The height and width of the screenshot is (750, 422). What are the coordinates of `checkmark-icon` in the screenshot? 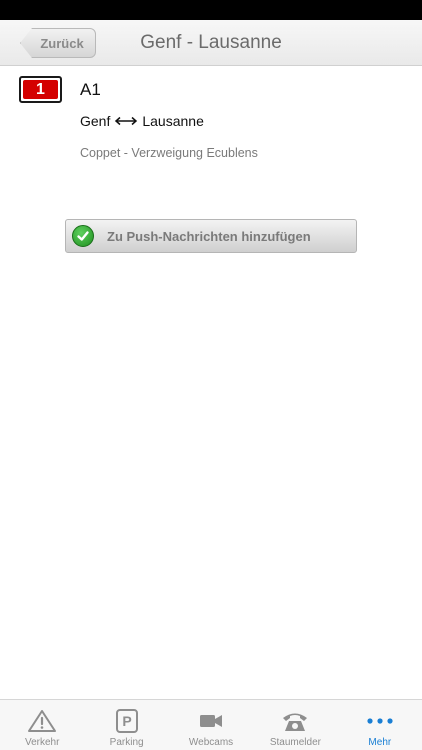 It's located at (83, 236).